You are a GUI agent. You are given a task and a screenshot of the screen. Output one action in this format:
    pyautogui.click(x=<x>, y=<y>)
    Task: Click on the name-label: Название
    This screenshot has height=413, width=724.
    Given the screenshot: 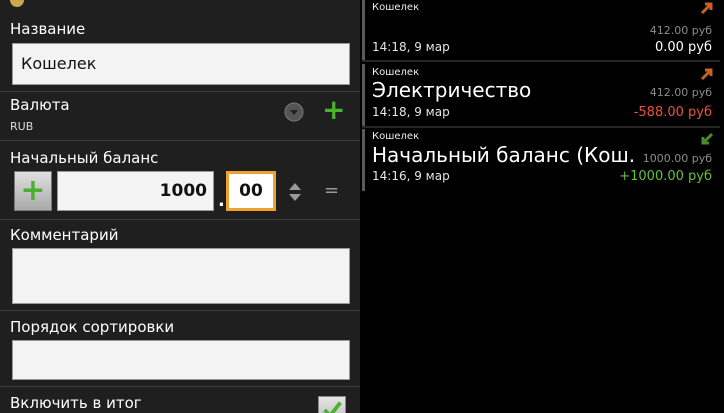 What is the action you would take?
    pyautogui.click(x=48, y=29)
    